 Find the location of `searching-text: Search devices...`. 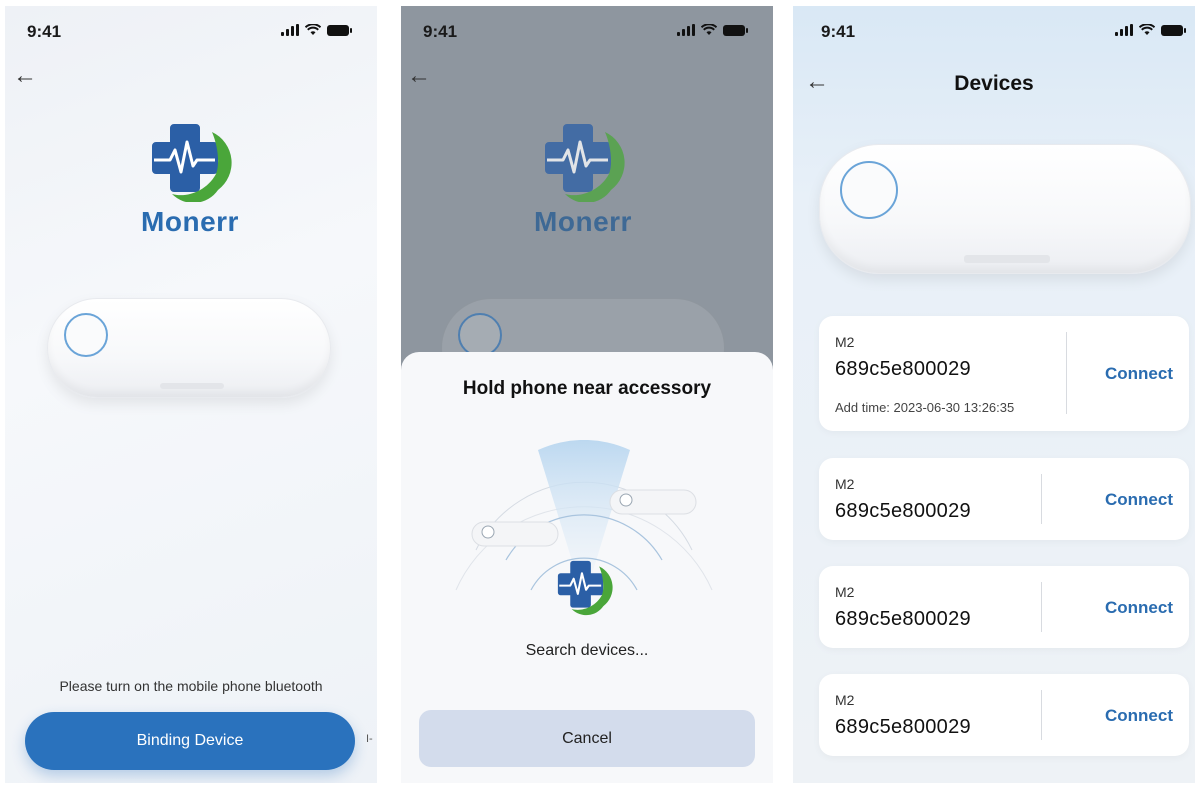

searching-text: Search devices... is located at coordinates (587, 650).